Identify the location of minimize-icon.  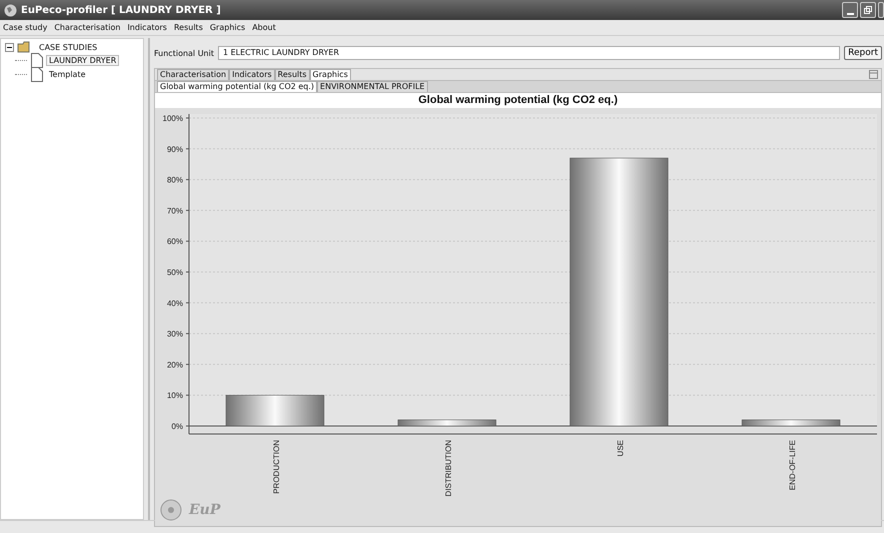
(850, 13).